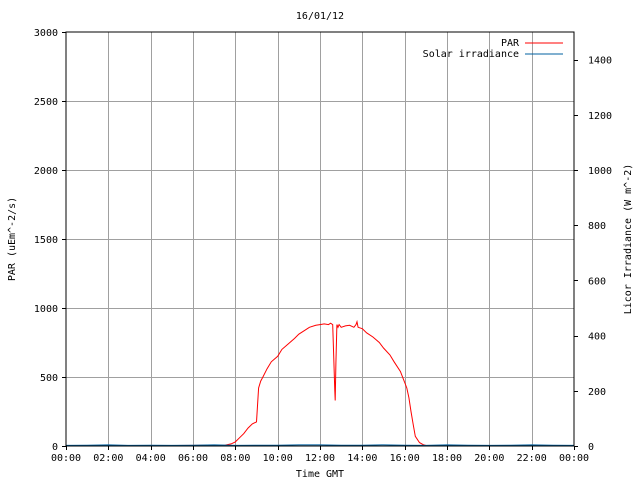  Describe the element at coordinates (46, 309) in the screenshot. I see `y-tick-label: 1000` at that location.